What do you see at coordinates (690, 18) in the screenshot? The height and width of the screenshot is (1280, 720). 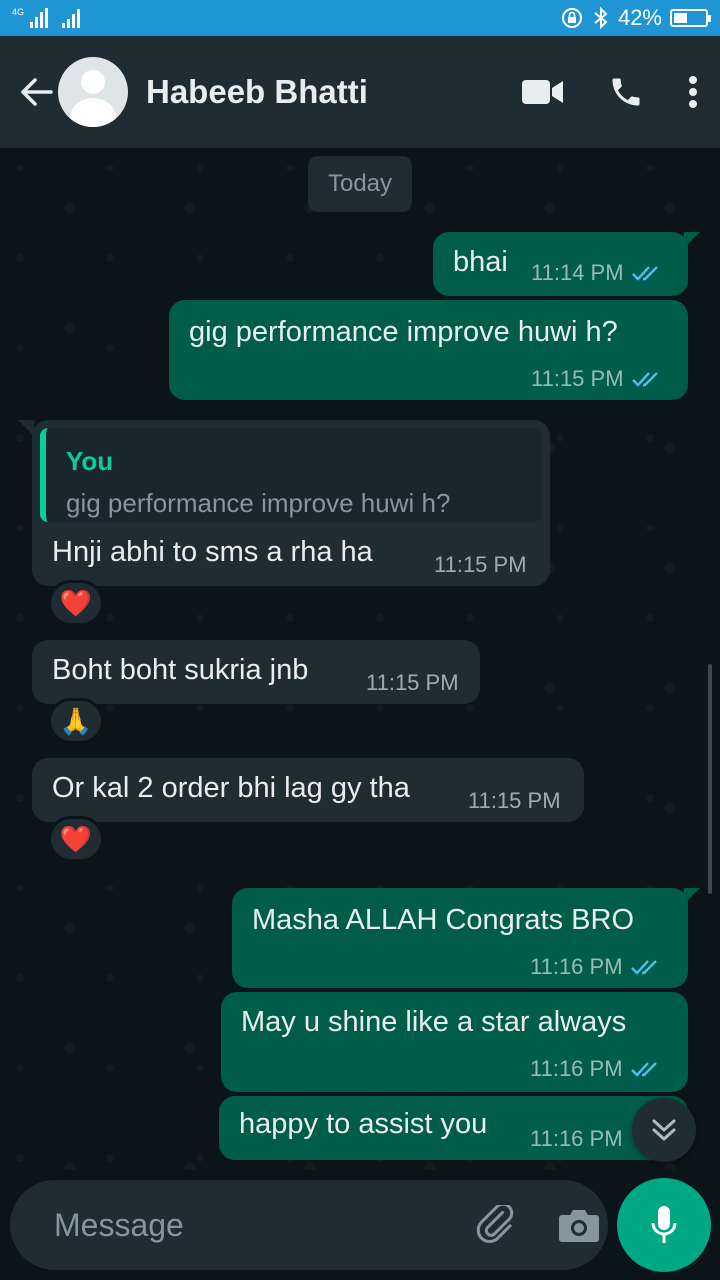 I see `battery-icon` at bounding box center [690, 18].